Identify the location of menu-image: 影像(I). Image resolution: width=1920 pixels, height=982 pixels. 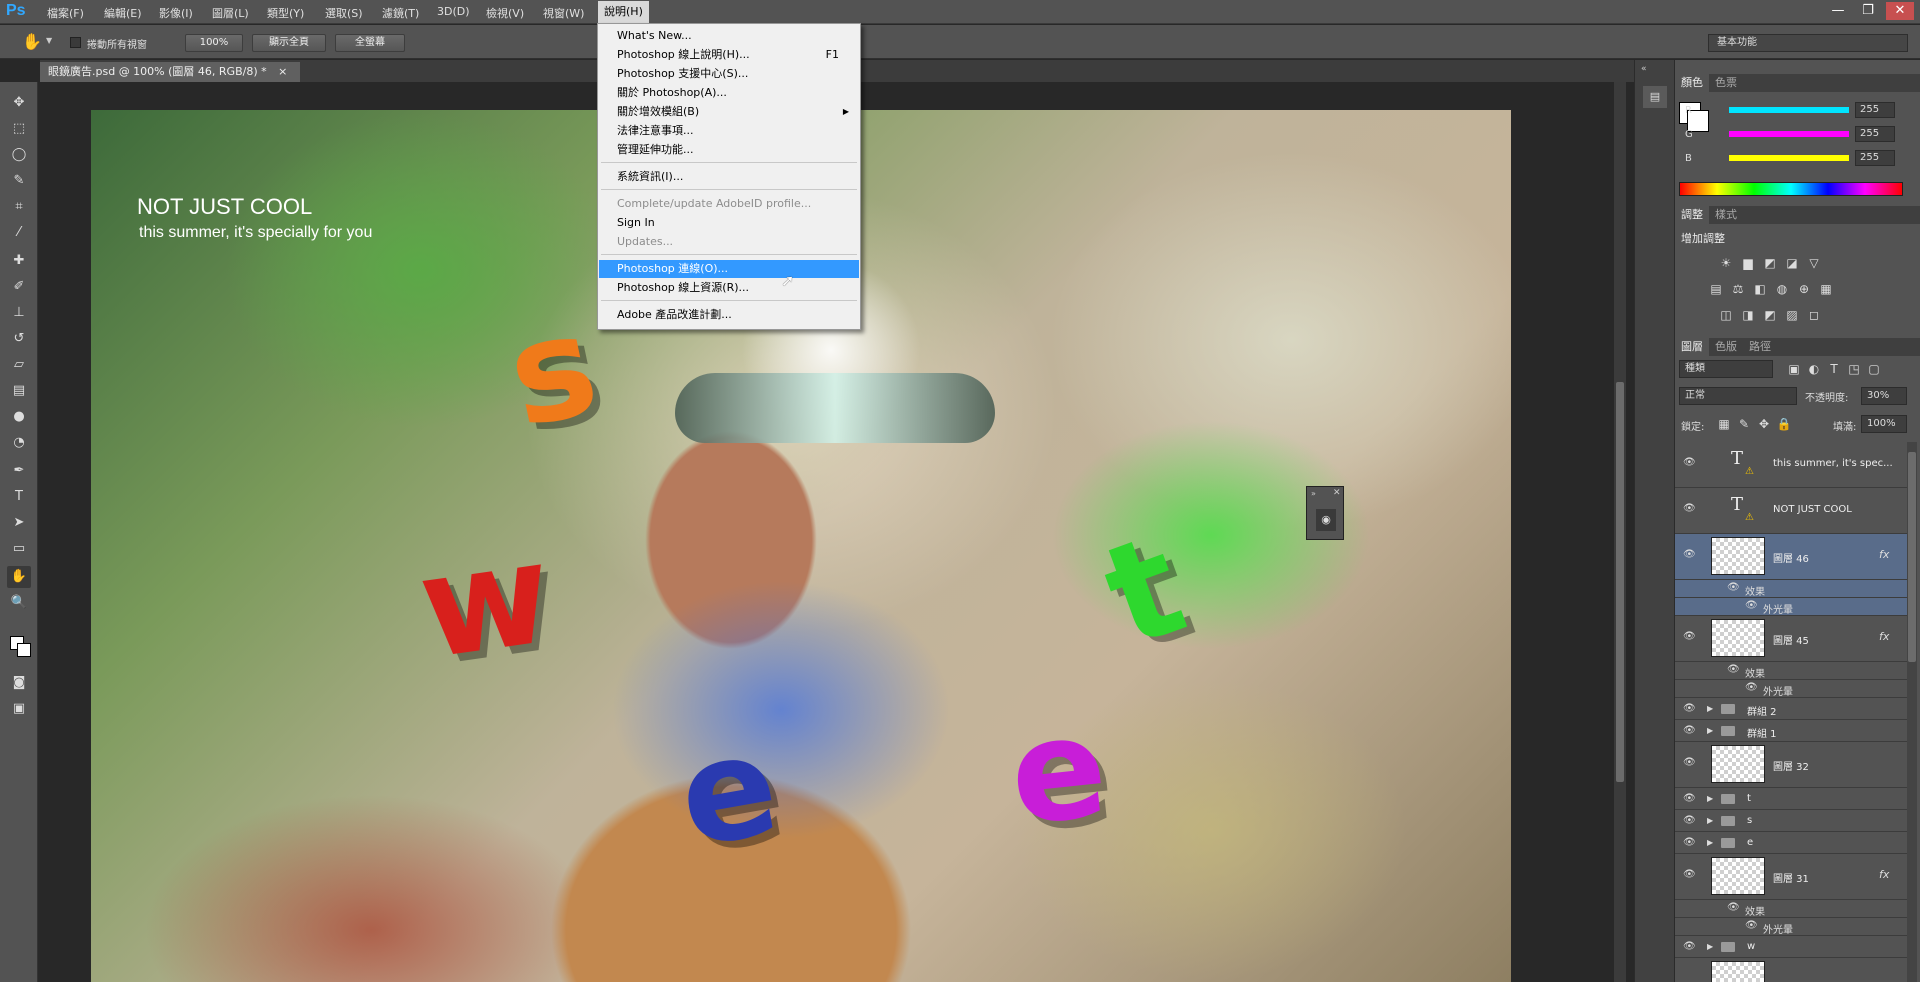
(176, 13).